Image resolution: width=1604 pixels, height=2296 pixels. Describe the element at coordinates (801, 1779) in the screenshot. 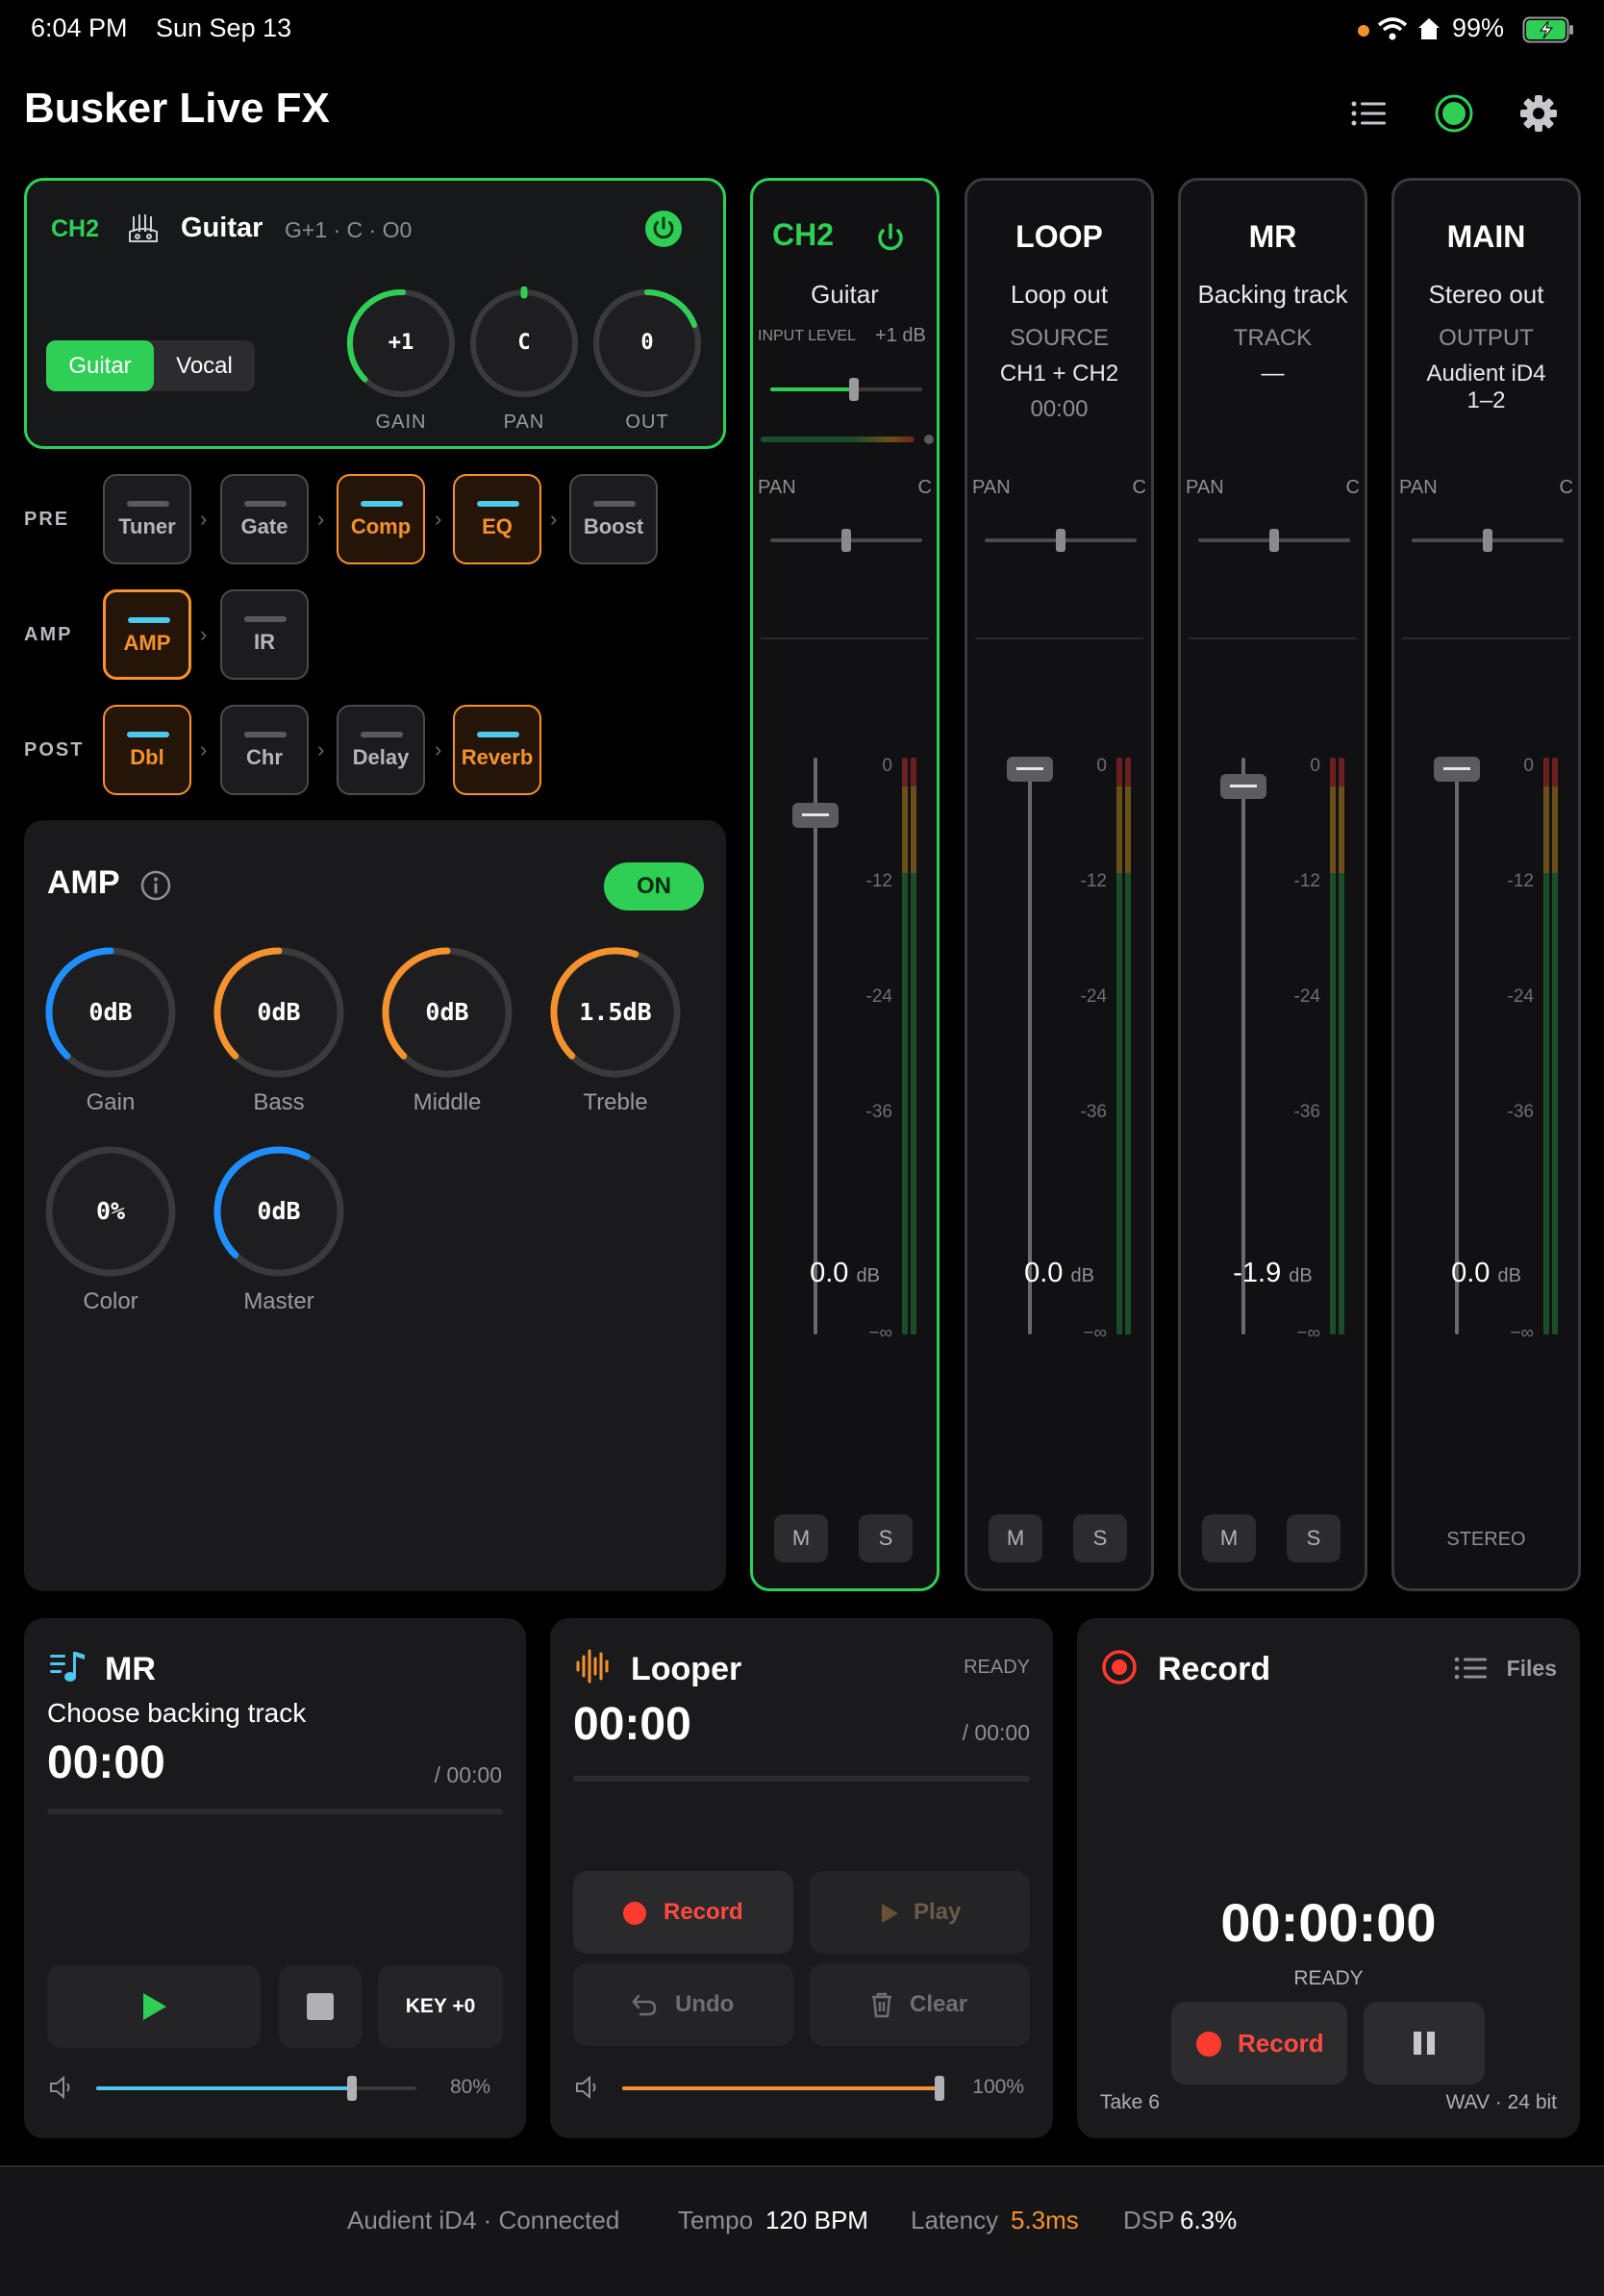

I see `looper-progress-bar` at that location.